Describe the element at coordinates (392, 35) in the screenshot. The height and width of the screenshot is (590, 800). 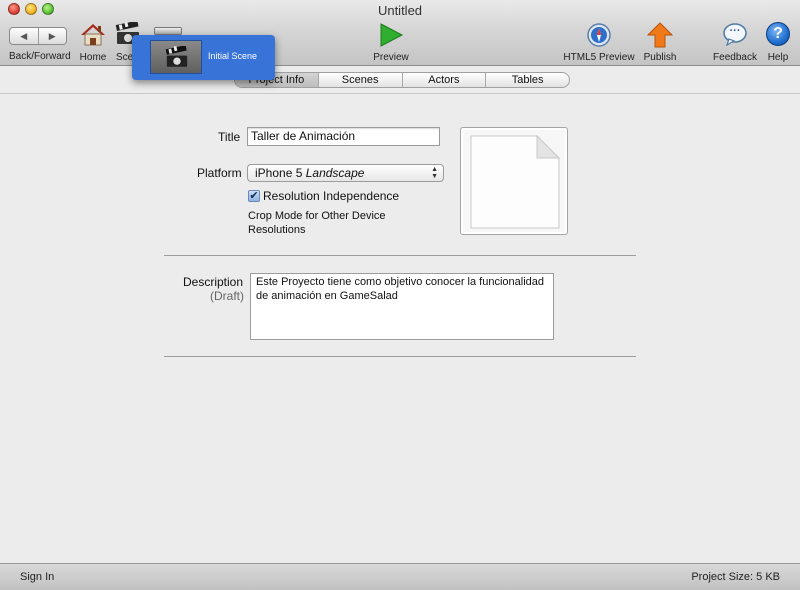
I see `play-icon` at that location.